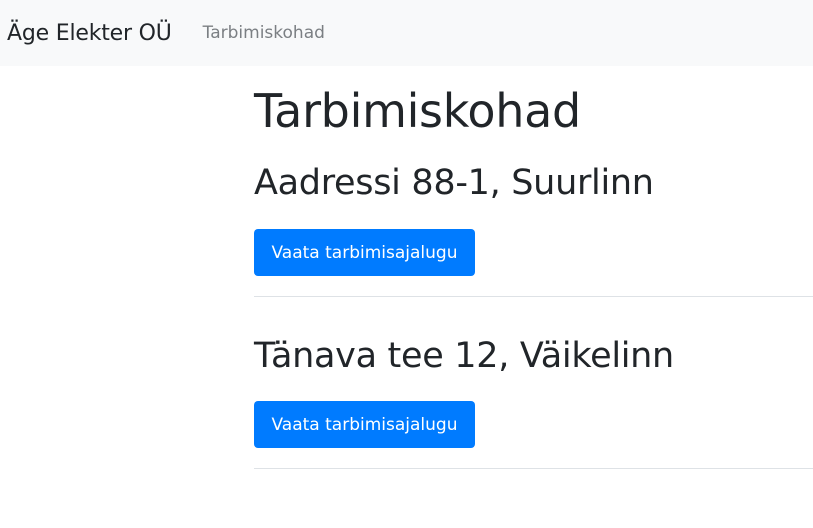  What do you see at coordinates (464, 356) in the screenshot?
I see `place-address: Tänava tee 12, Väikelinn` at bounding box center [464, 356].